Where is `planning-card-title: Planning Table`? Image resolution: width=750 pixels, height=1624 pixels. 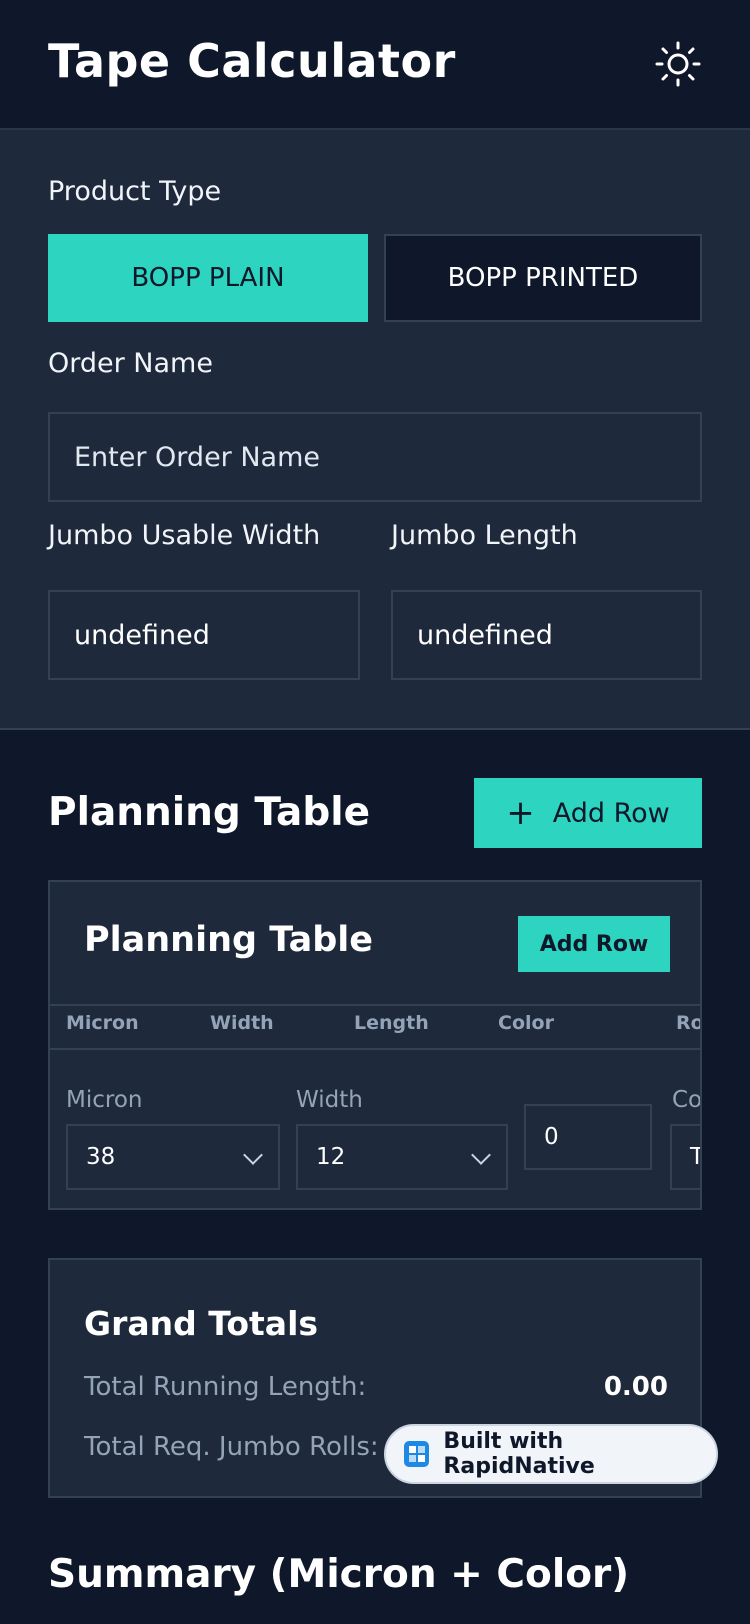 planning-card-title: Planning Table is located at coordinates (229, 940).